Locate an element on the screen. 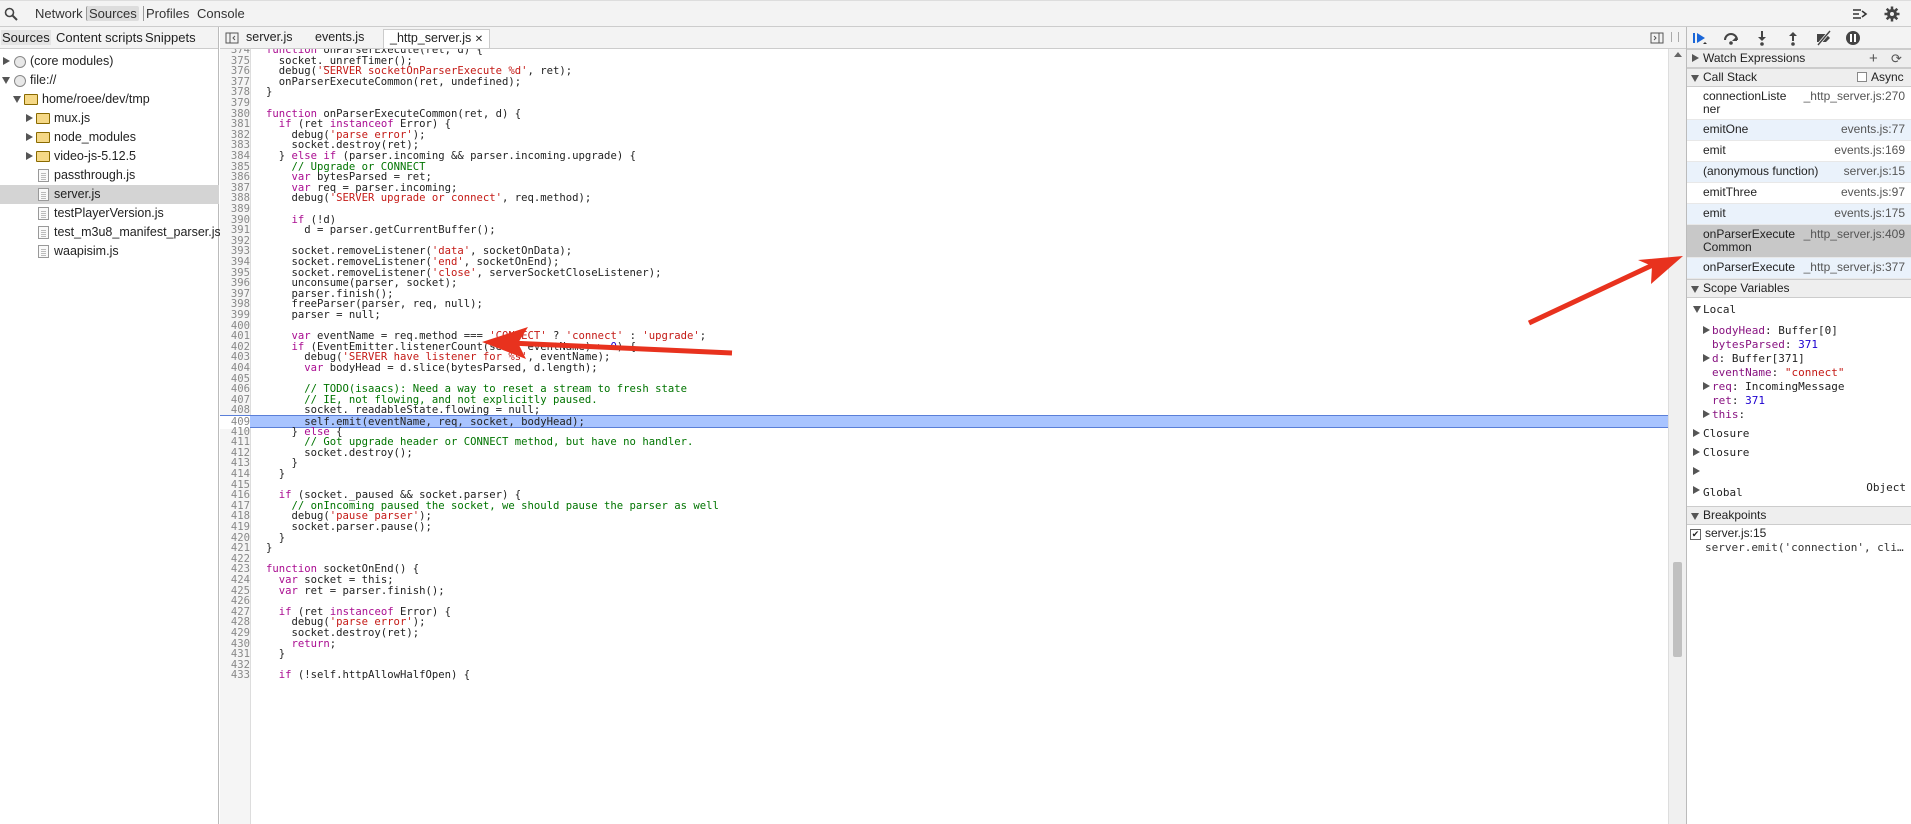 This screenshot has height=824, width=1911. tree-item-testplayerversion: testPlayerVersion.js is located at coordinates (109, 213).